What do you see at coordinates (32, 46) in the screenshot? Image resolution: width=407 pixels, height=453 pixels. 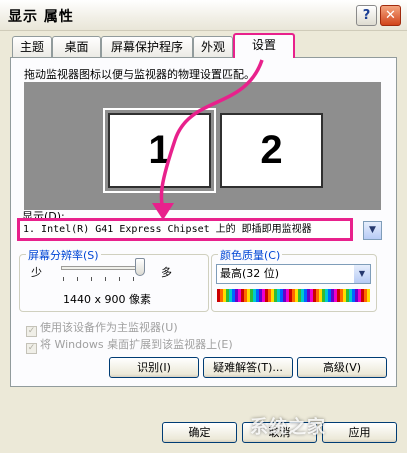 I see `tab-themes: 主题` at bounding box center [32, 46].